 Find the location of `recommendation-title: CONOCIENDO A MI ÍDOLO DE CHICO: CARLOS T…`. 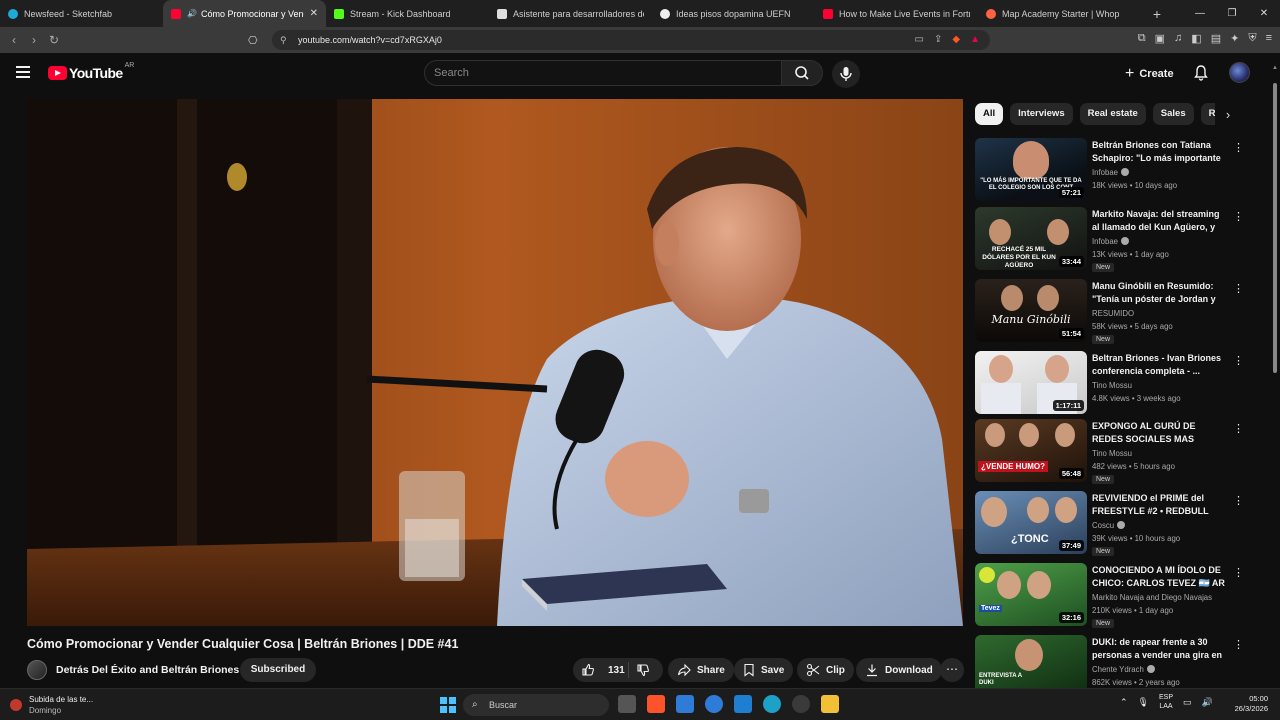

recommendation-title: CONOCIENDO A MI ÍDOLO DE CHICO: CARLOS T… is located at coordinates (1159, 577).